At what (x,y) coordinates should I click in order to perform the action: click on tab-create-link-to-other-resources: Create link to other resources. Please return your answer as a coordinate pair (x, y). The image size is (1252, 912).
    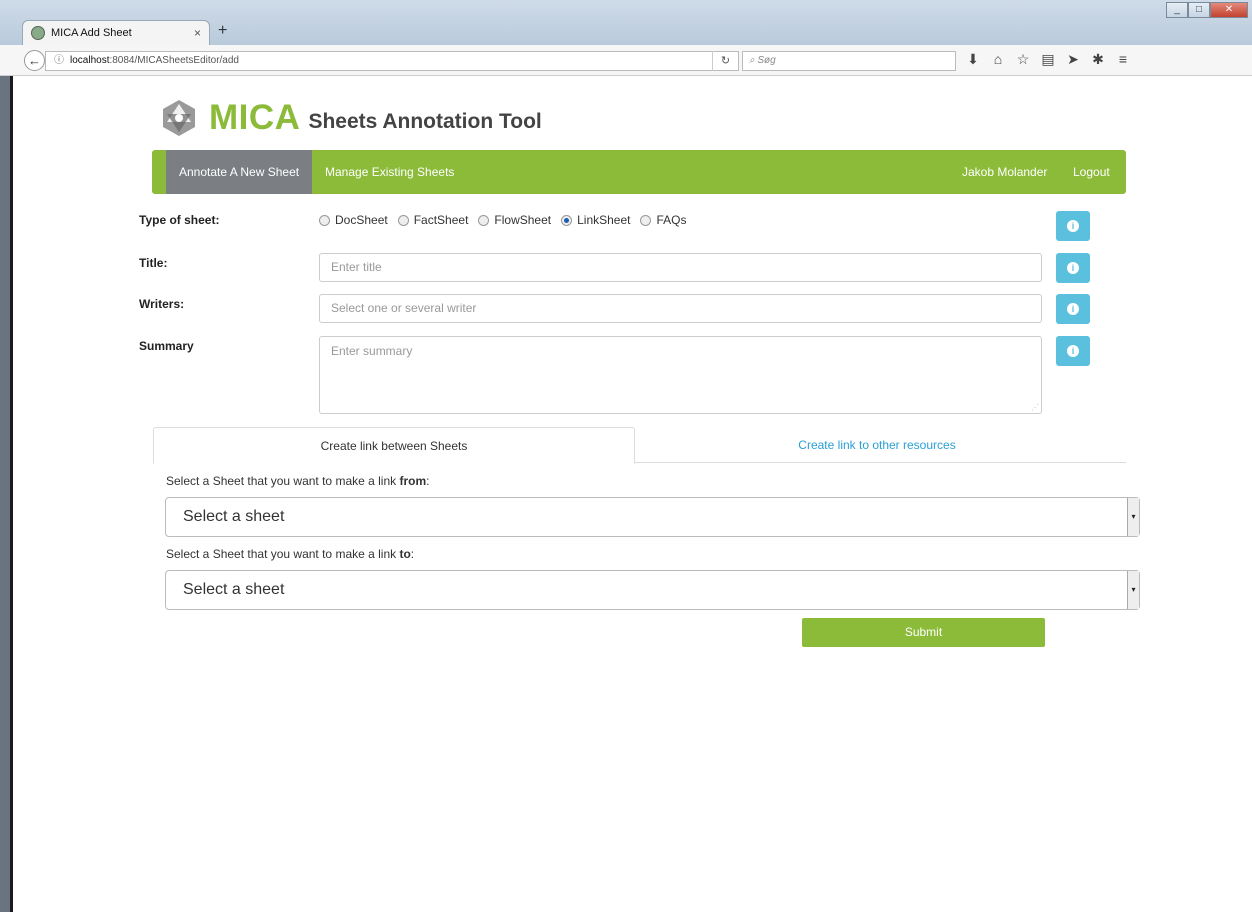
    Looking at the image, I should click on (877, 445).